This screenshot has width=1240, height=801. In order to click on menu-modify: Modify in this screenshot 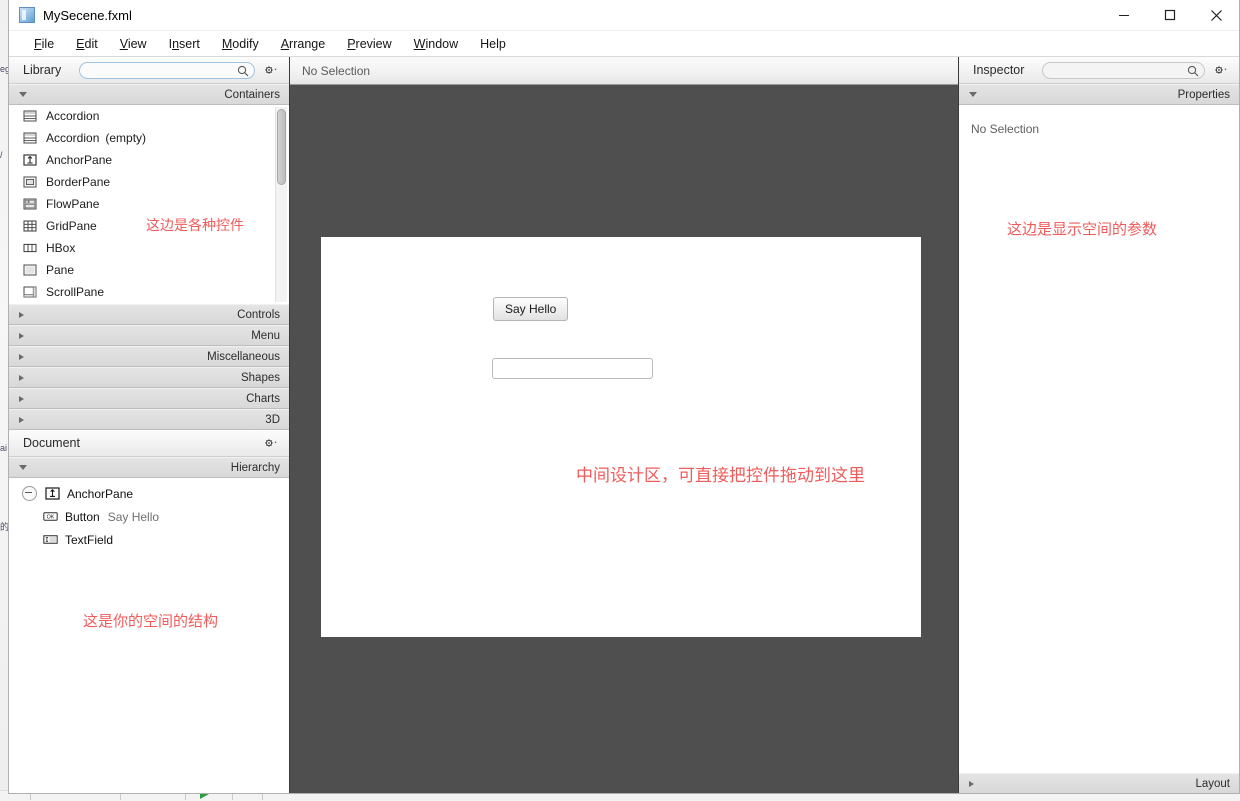, I will do `click(240, 44)`.